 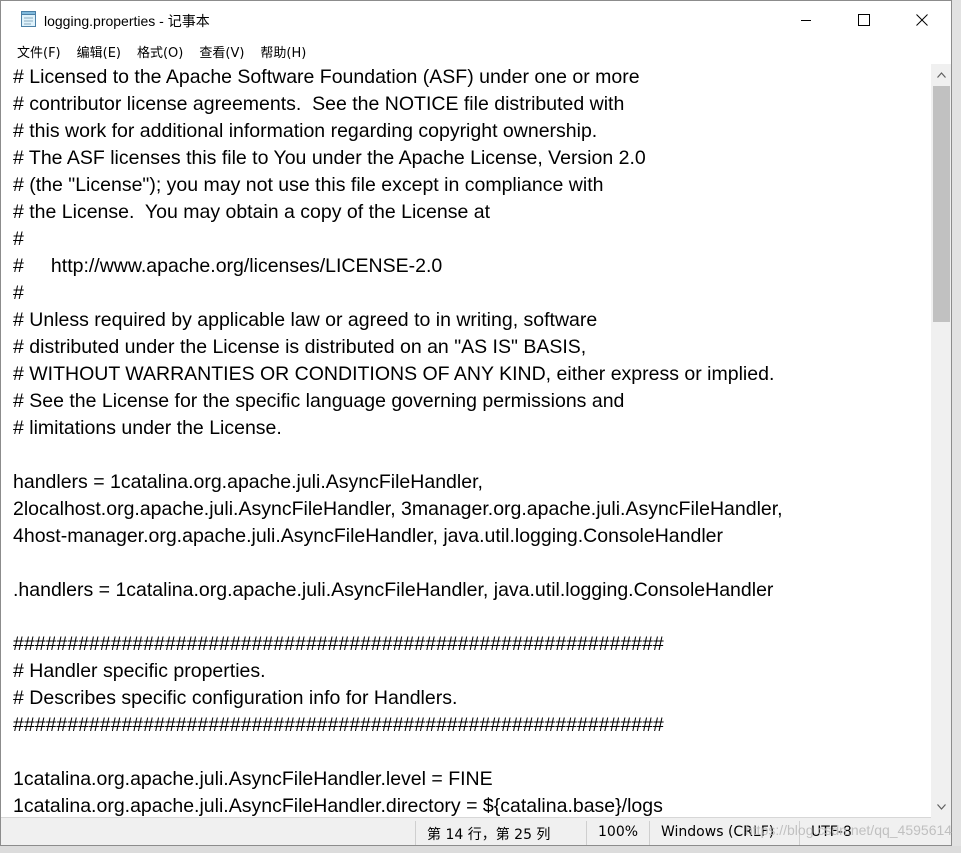 I want to click on vertical-scrollbar, so click(x=941, y=440).